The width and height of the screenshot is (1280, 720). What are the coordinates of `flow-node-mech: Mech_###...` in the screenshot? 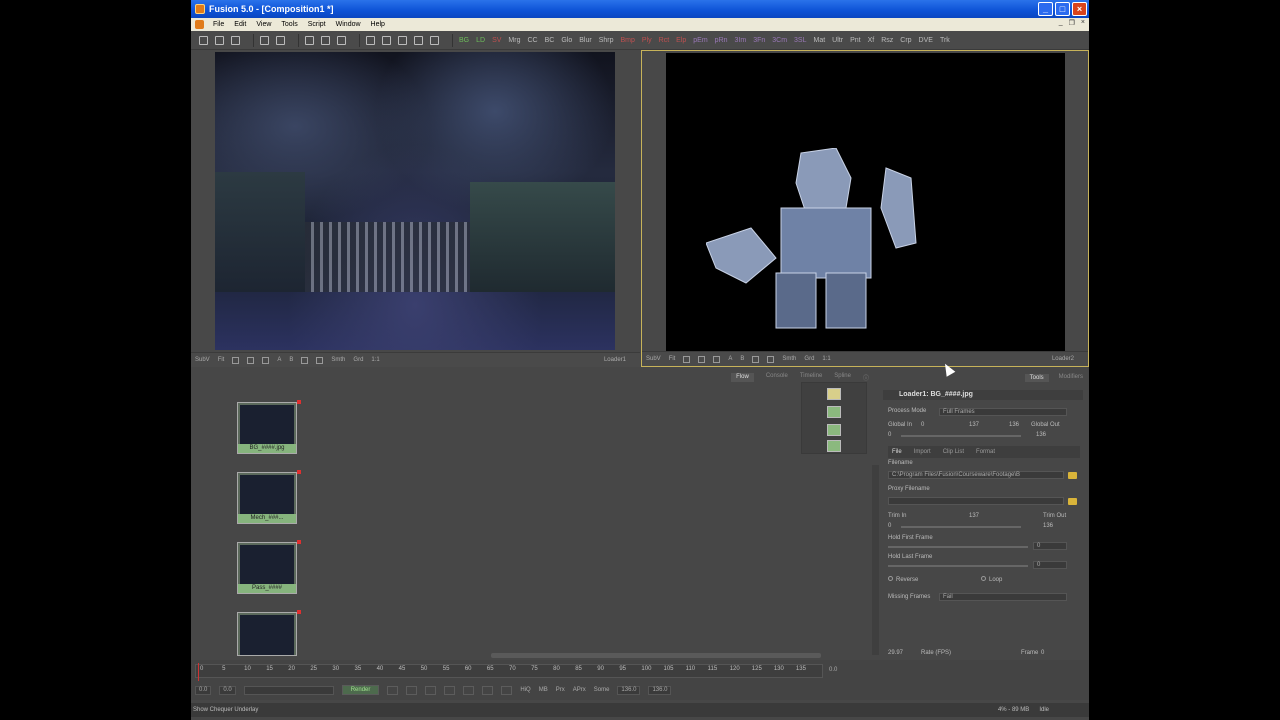 It's located at (269, 497).